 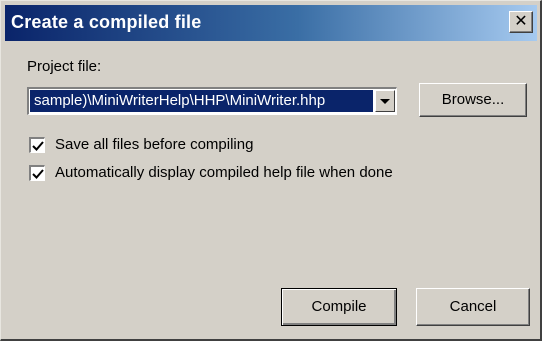 I want to click on save-all-files-checkbox, so click(x=37, y=145).